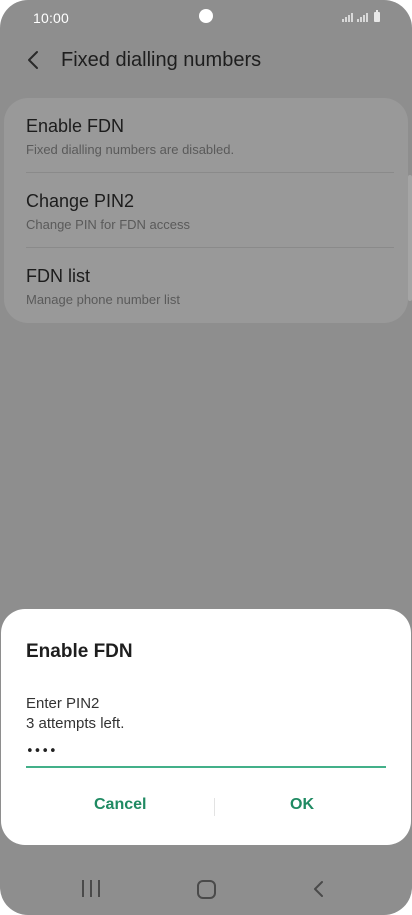  Describe the element at coordinates (319, 889) in the screenshot. I see `back-icon` at that location.